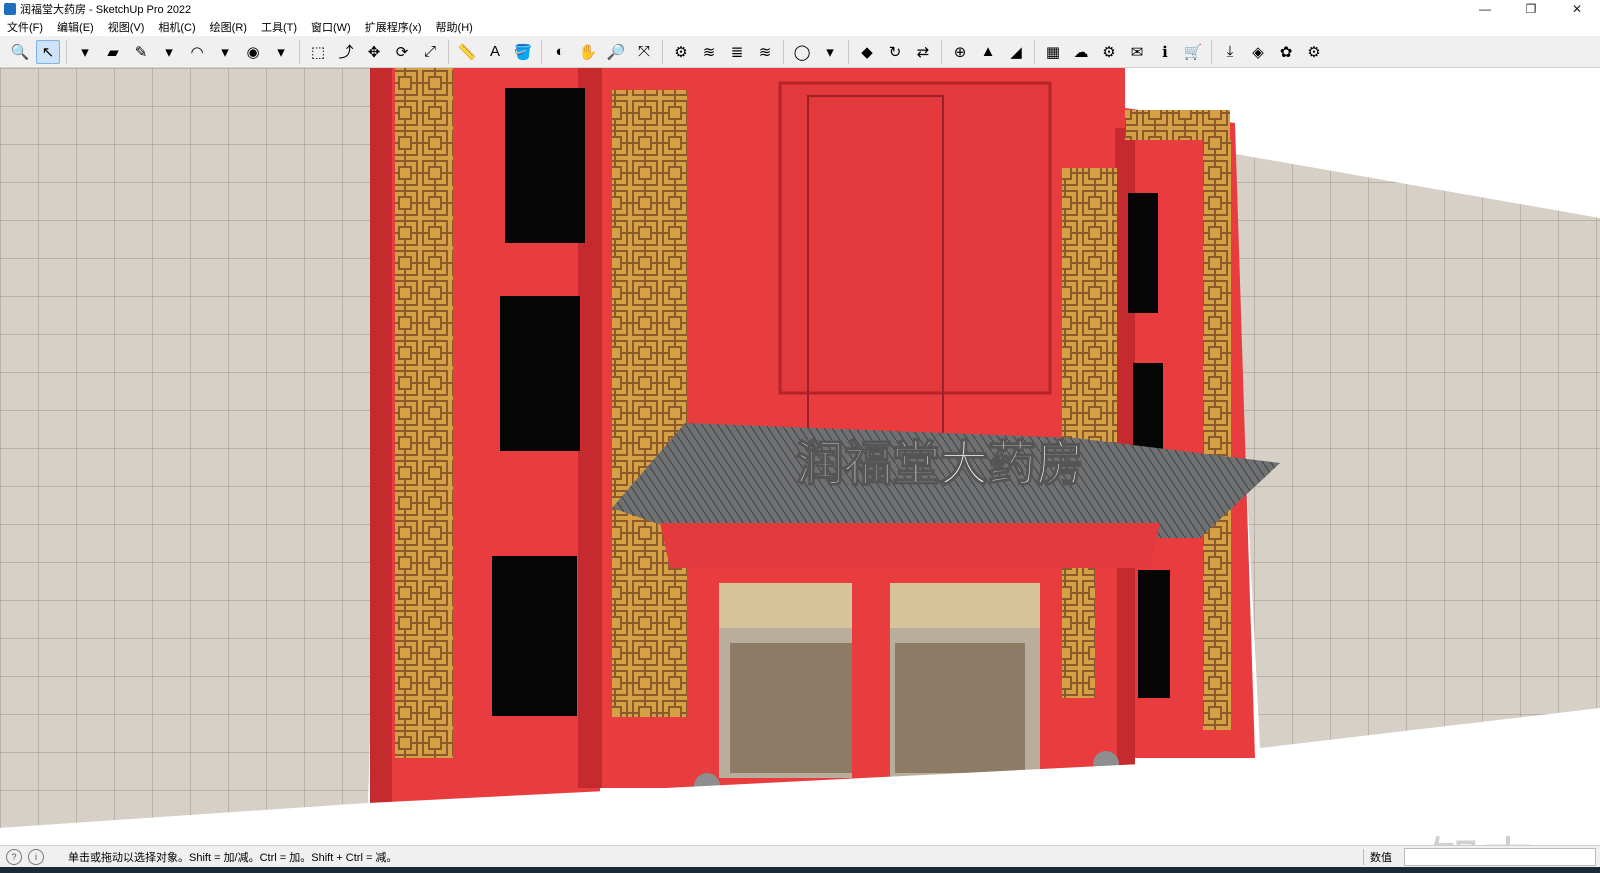 The height and width of the screenshot is (873, 1600). What do you see at coordinates (737, 52) in the screenshot?
I see `layers-icon: ≣` at bounding box center [737, 52].